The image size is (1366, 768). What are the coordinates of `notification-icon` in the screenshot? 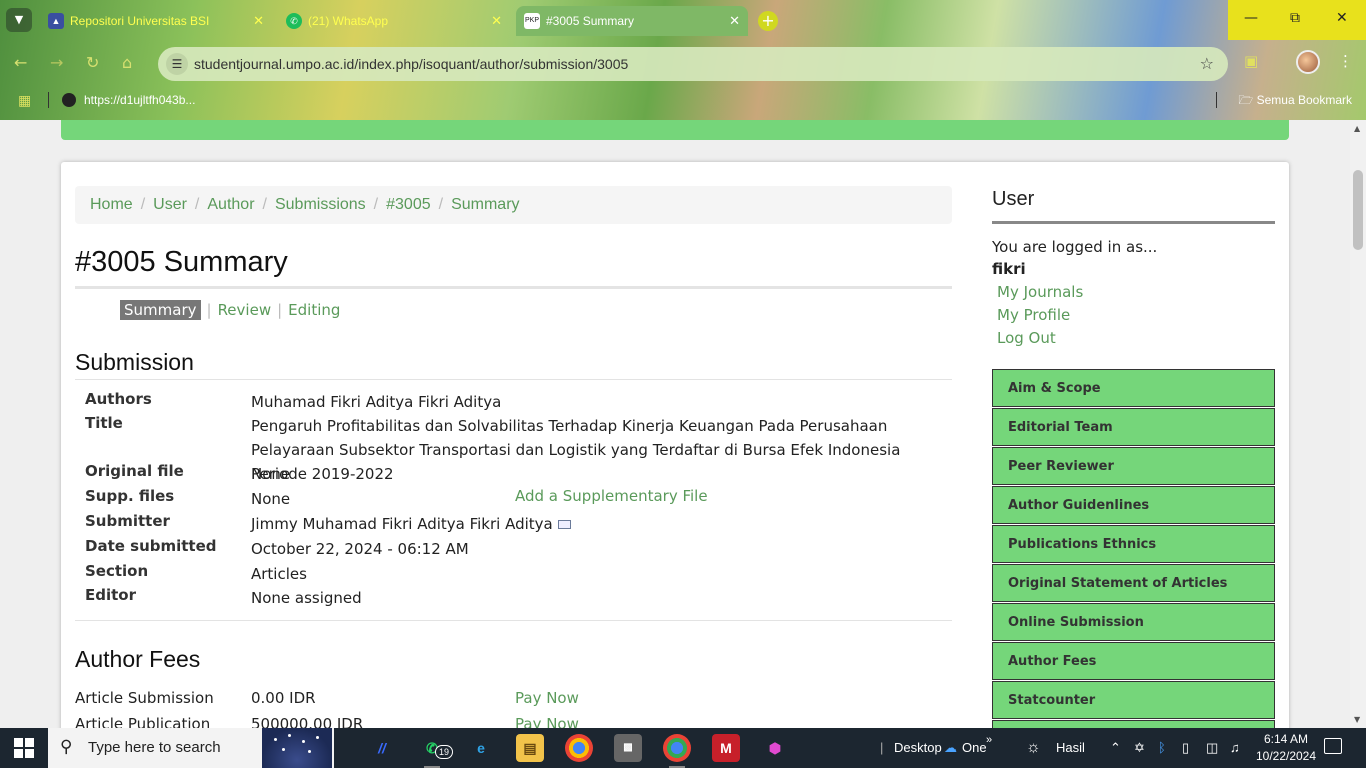 It's located at (1333, 746).